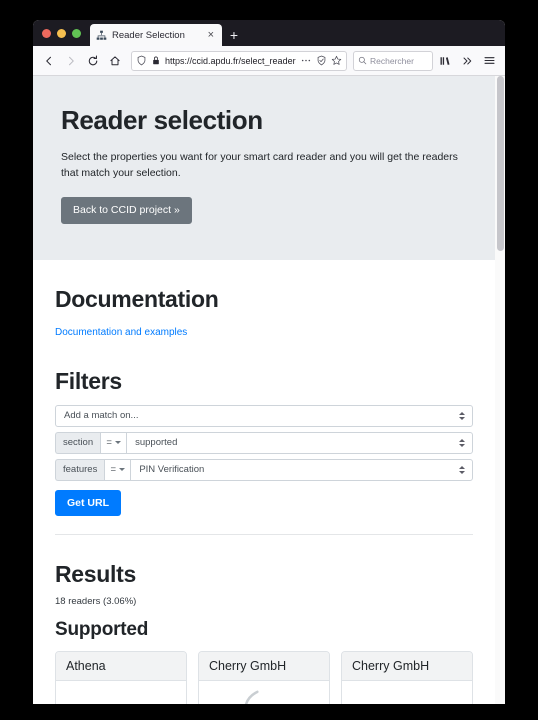 The width and height of the screenshot is (538, 720). I want to click on filter-field-label-section: section, so click(78, 442).